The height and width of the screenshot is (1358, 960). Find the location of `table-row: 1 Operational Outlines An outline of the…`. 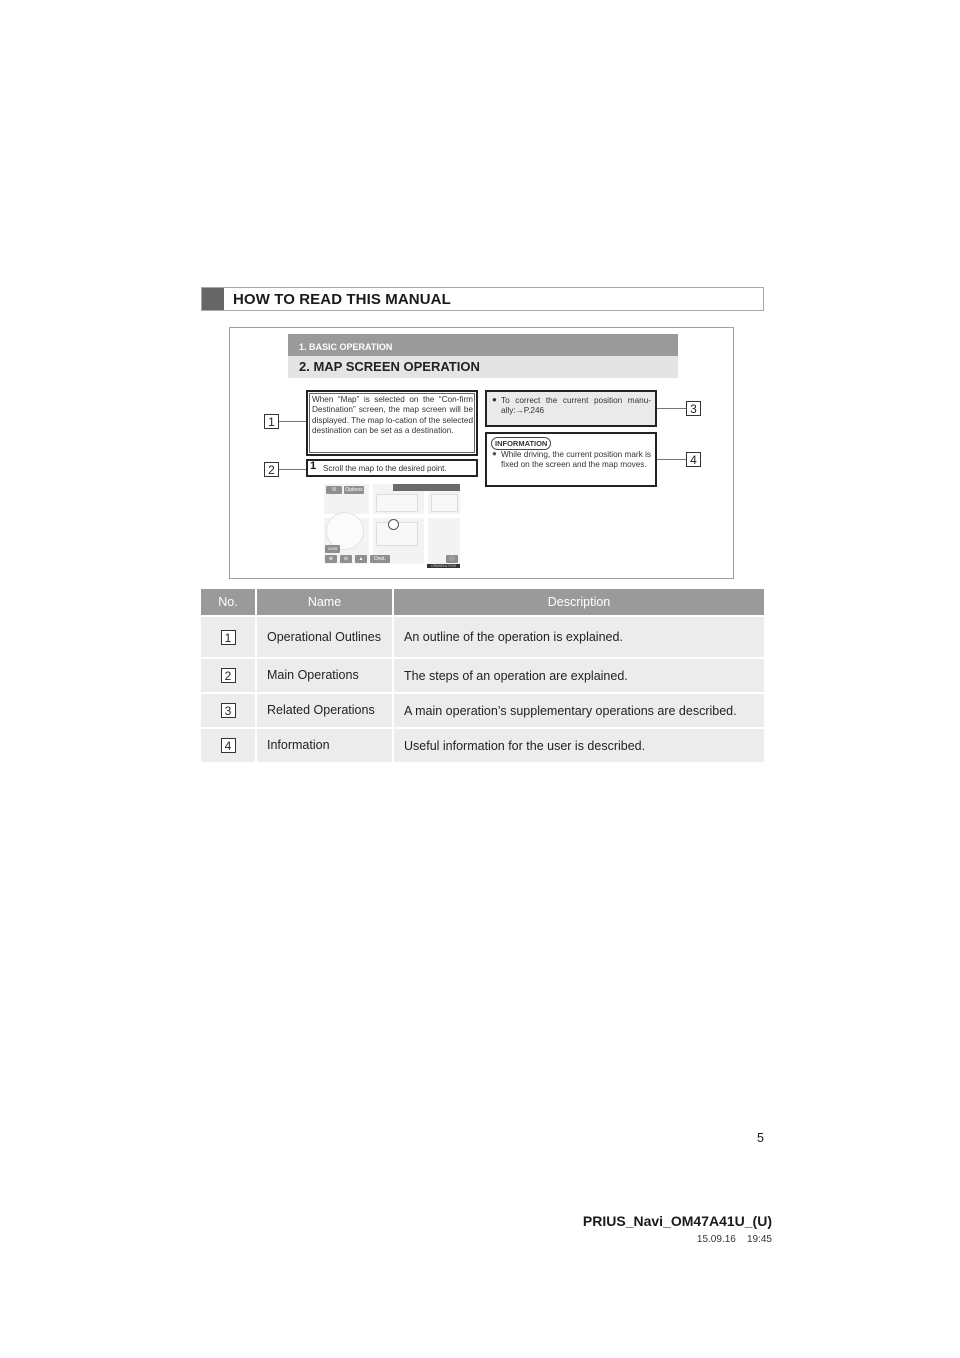

table-row: 1 Operational Outlines An outline of the… is located at coordinates (482, 636).